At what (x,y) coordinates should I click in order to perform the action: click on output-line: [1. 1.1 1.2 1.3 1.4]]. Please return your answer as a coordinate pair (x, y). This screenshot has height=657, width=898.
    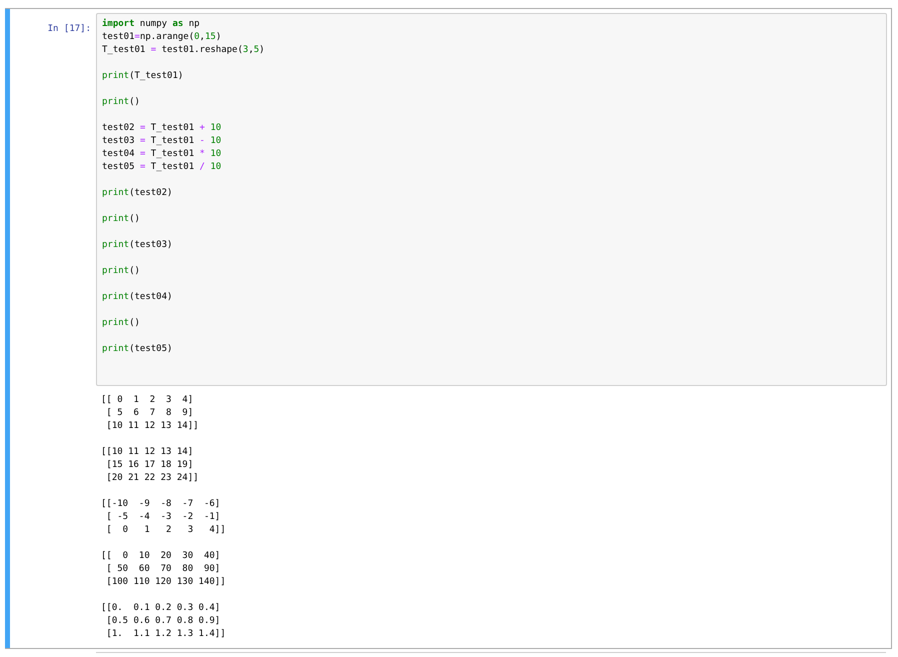
    Looking at the image, I should click on (165, 634).